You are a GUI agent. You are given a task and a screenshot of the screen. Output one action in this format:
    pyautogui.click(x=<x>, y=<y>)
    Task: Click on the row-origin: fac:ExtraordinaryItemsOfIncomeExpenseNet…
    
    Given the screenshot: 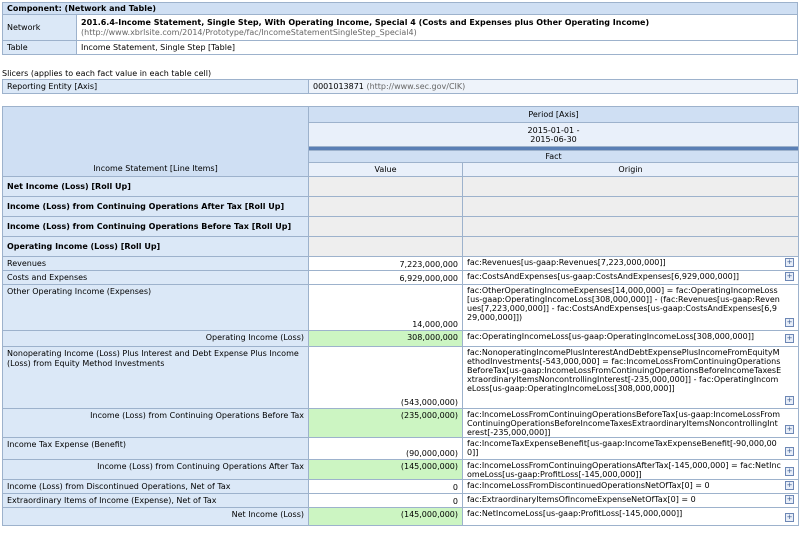 What is the action you would take?
    pyautogui.click(x=581, y=499)
    